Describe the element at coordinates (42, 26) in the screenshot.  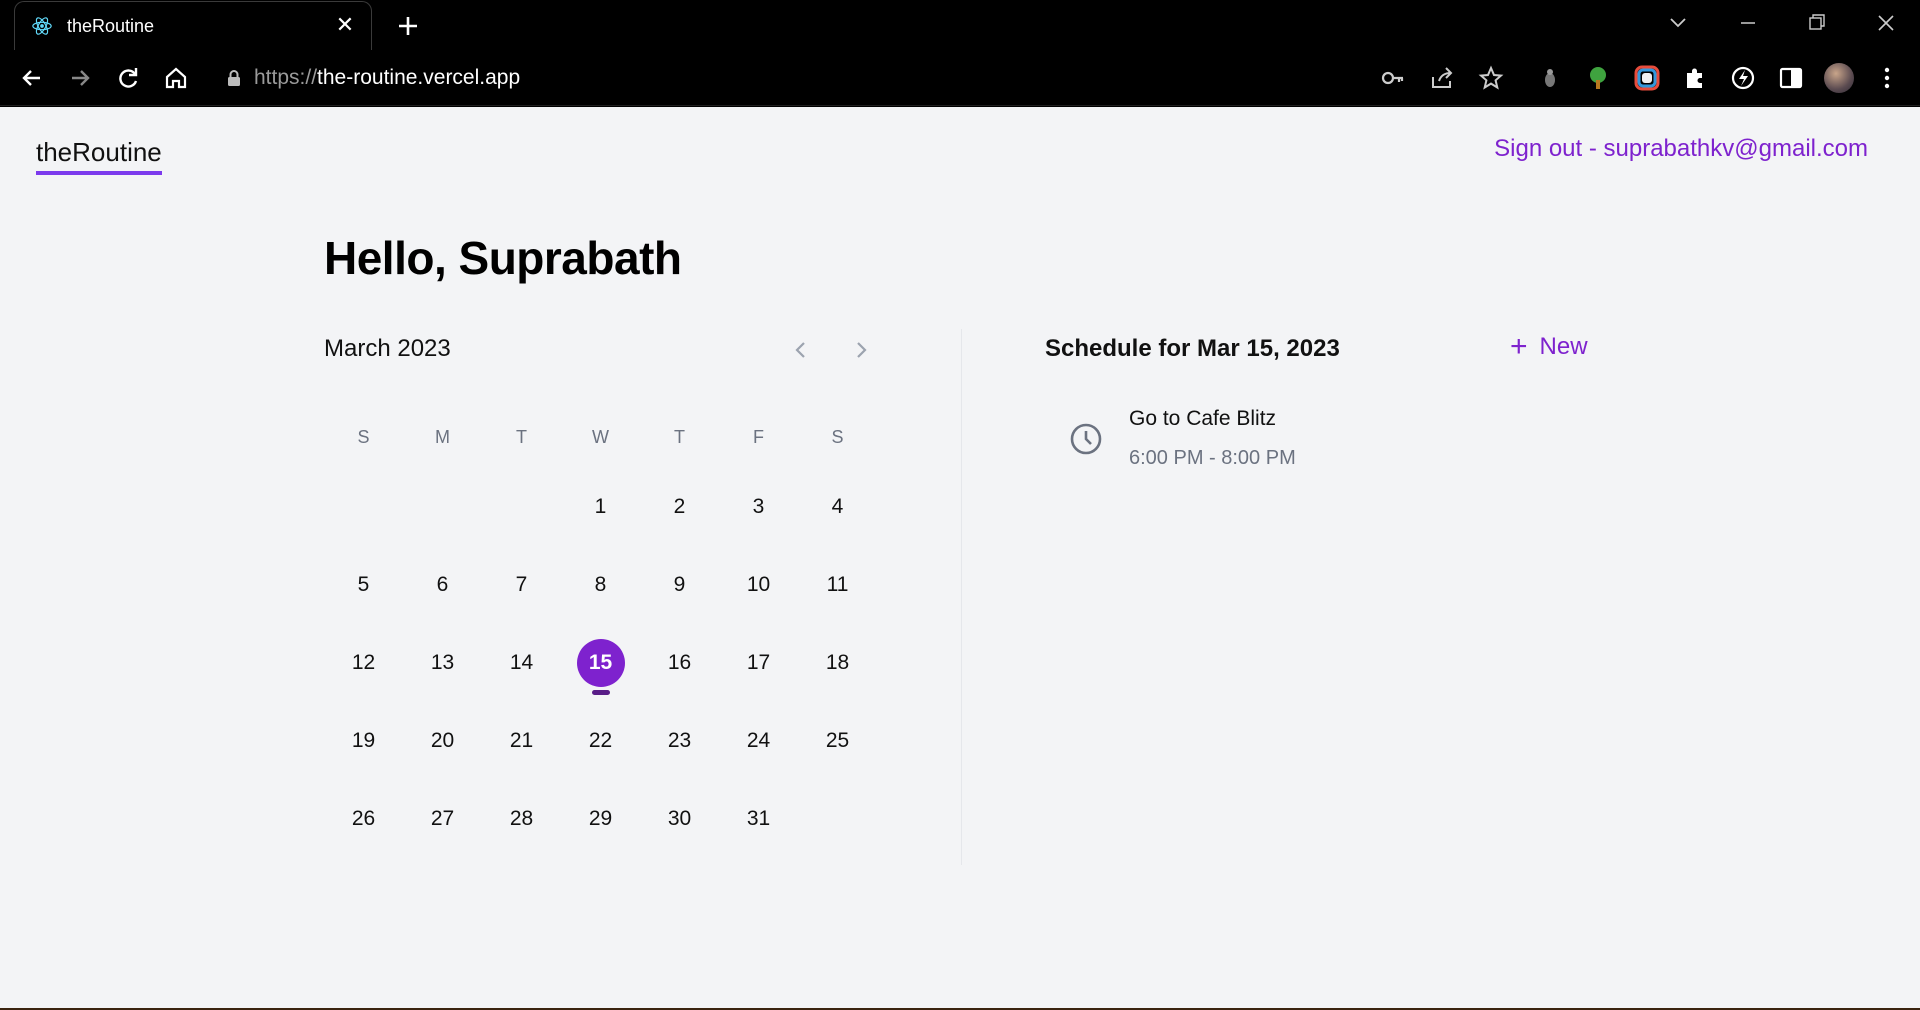
I see `react-icon` at that location.